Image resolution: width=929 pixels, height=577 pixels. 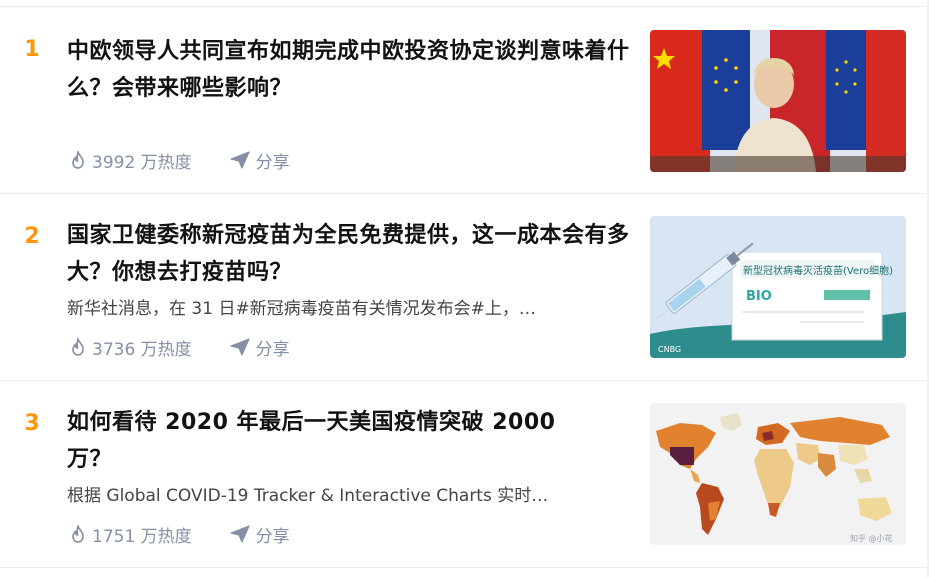 I want to click on rank-number: 1, so click(x=32, y=49).